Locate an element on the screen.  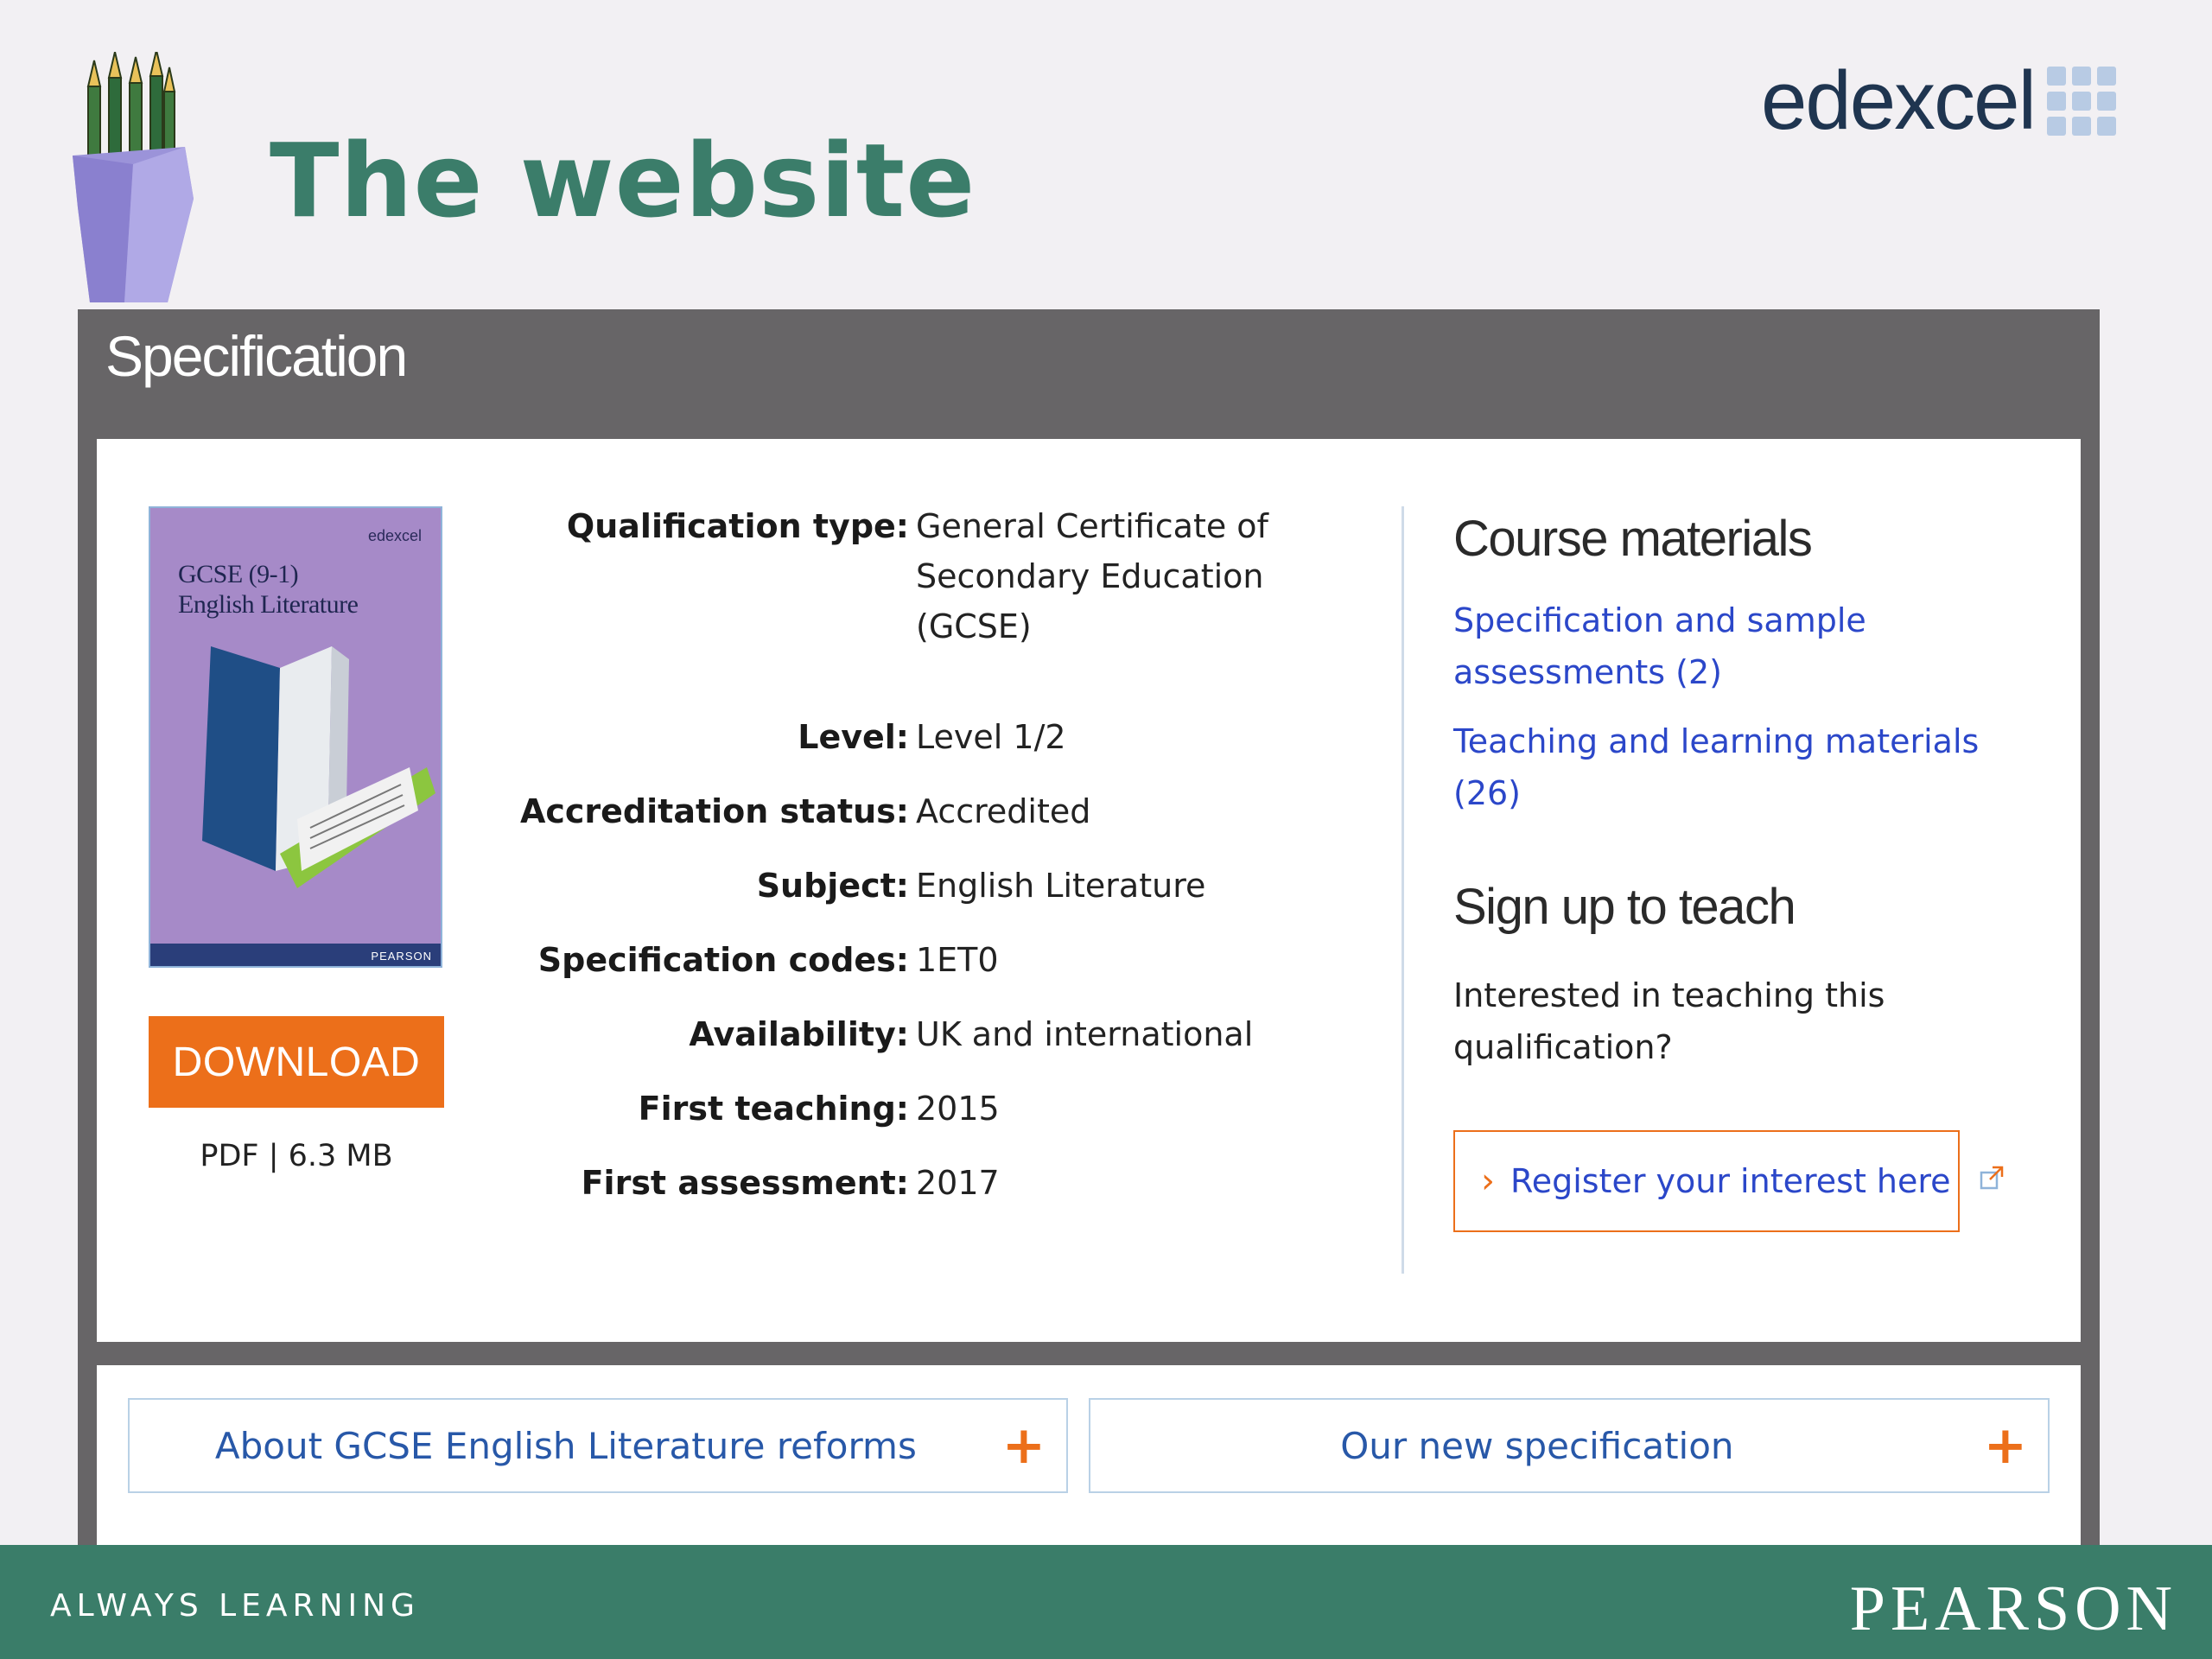
link-line: assessments (2) is located at coordinates (1587, 672).